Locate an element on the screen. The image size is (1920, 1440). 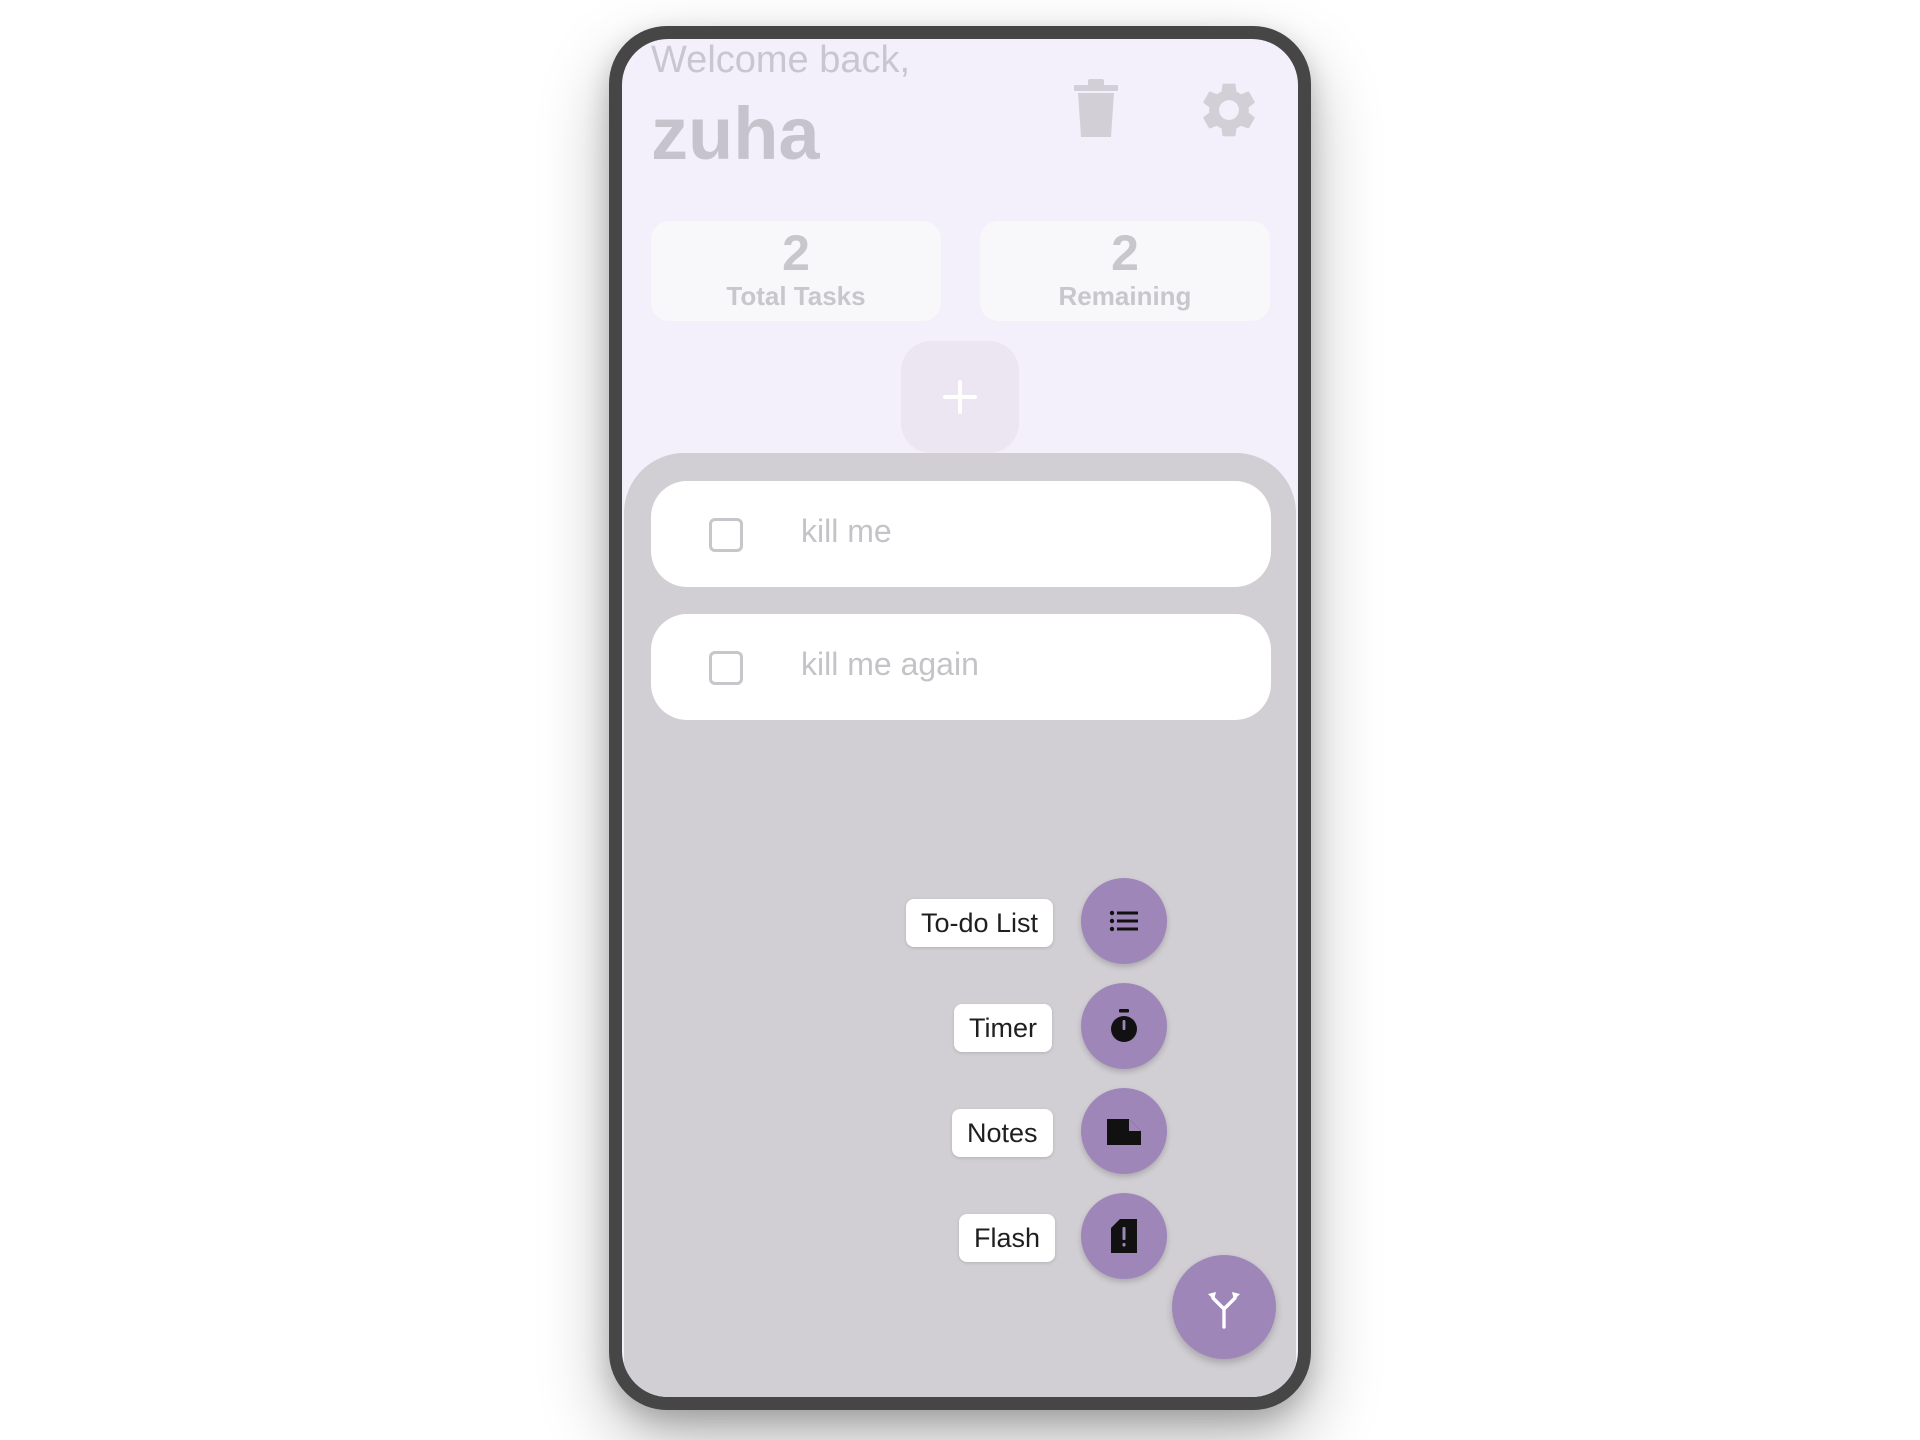
task-item: kill me again is located at coordinates (961, 667).